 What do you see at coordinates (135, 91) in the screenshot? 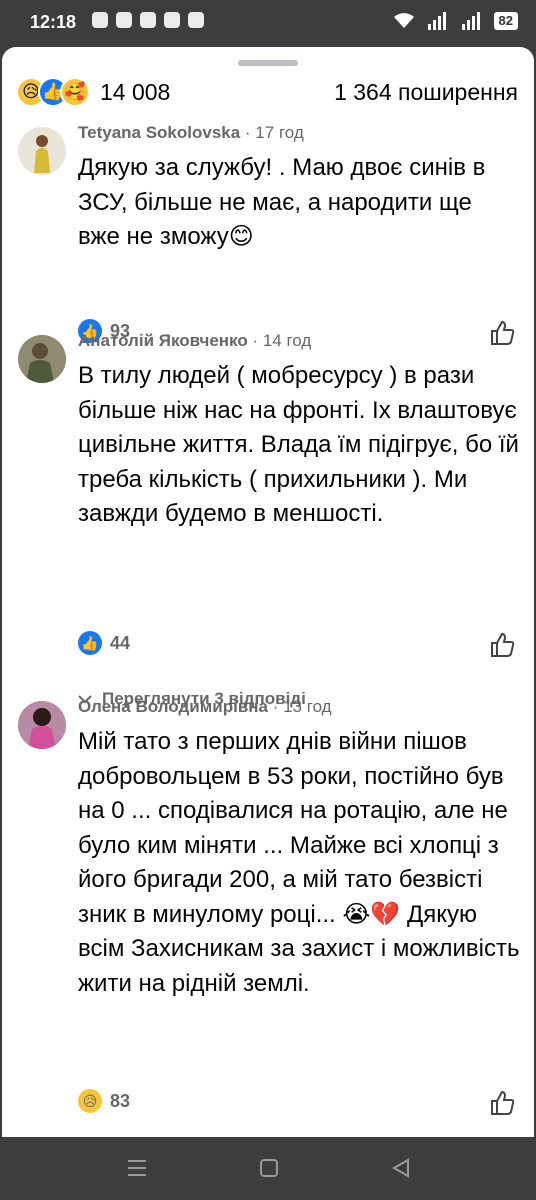
I see `reaction-count: 14 008` at bounding box center [135, 91].